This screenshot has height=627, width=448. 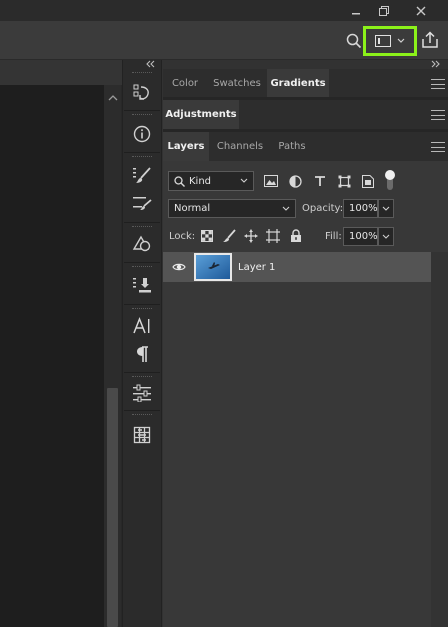 What do you see at coordinates (296, 236) in the screenshot?
I see `lock-all-icon` at bounding box center [296, 236].